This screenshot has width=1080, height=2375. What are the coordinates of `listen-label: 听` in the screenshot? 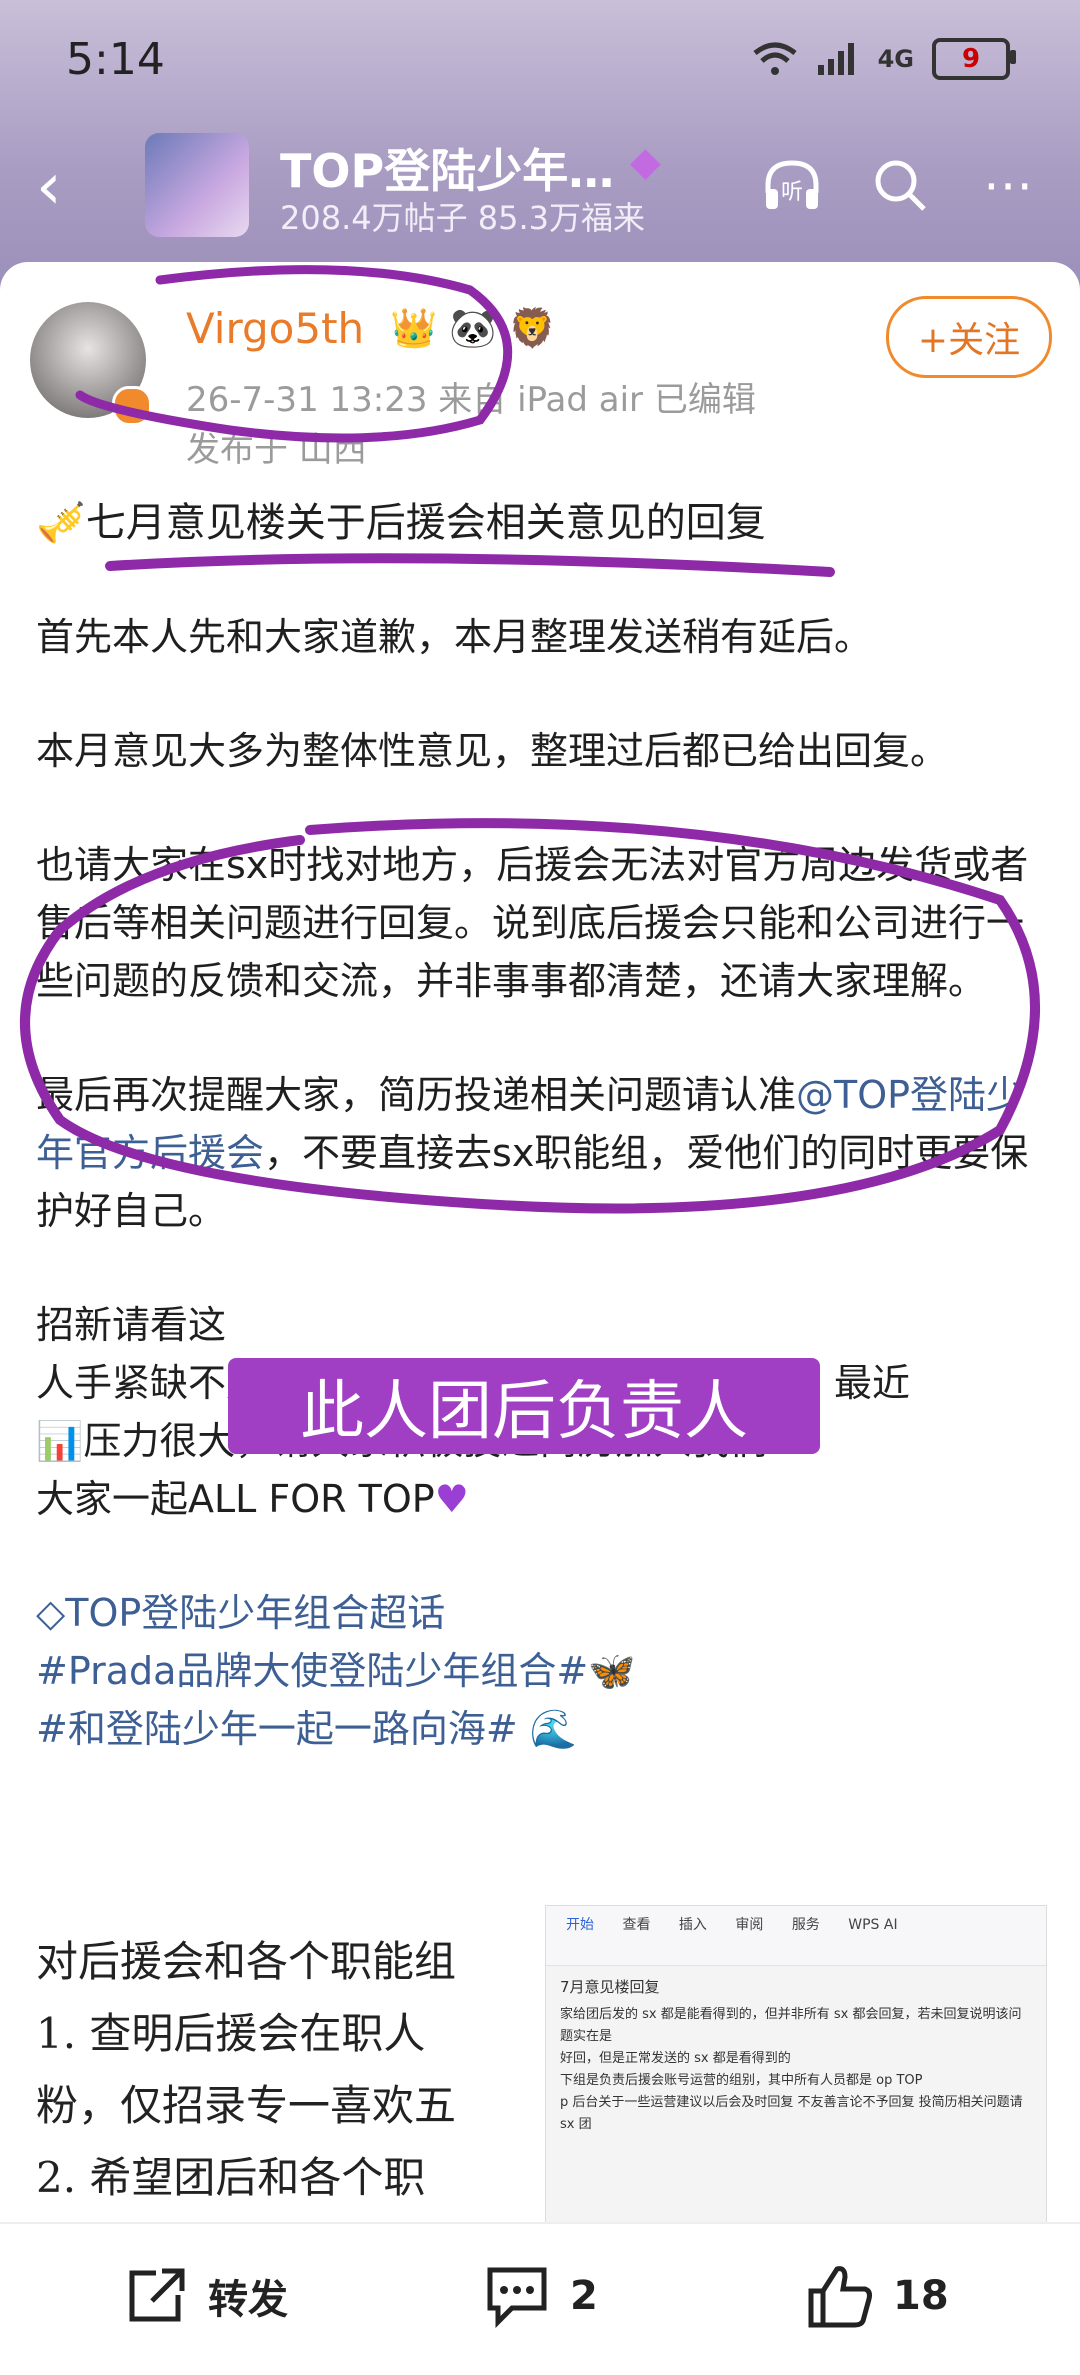 It's located at (792, 192).